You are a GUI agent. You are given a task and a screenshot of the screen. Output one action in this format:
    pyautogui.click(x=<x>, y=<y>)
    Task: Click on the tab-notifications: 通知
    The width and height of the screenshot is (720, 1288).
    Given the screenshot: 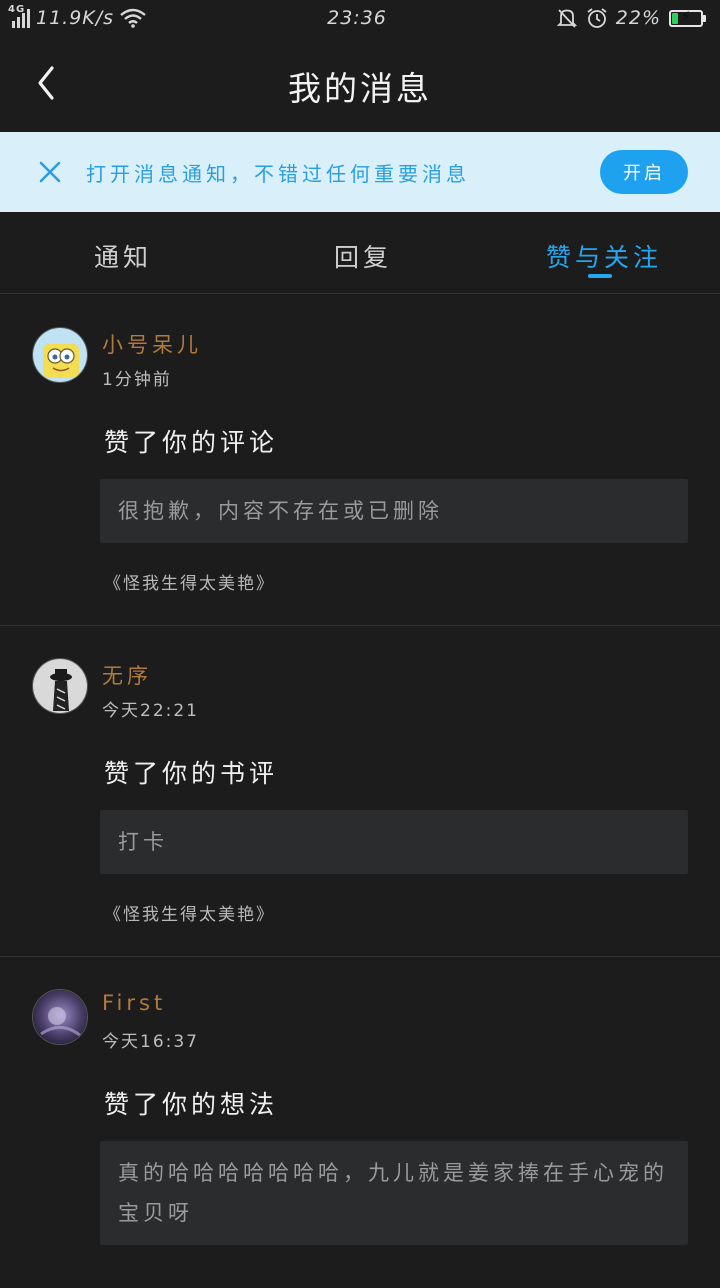 What is the action you would take?
    pyautogui.click(x=123, y=256)
    